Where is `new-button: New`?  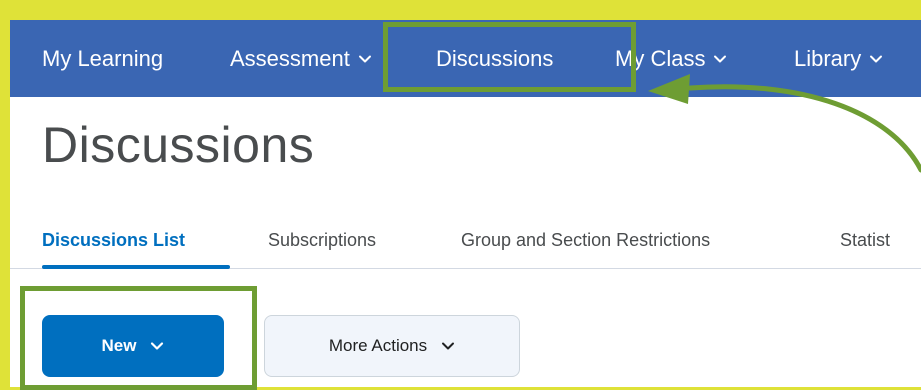 new-button: New is located at coordinates (133, 346).